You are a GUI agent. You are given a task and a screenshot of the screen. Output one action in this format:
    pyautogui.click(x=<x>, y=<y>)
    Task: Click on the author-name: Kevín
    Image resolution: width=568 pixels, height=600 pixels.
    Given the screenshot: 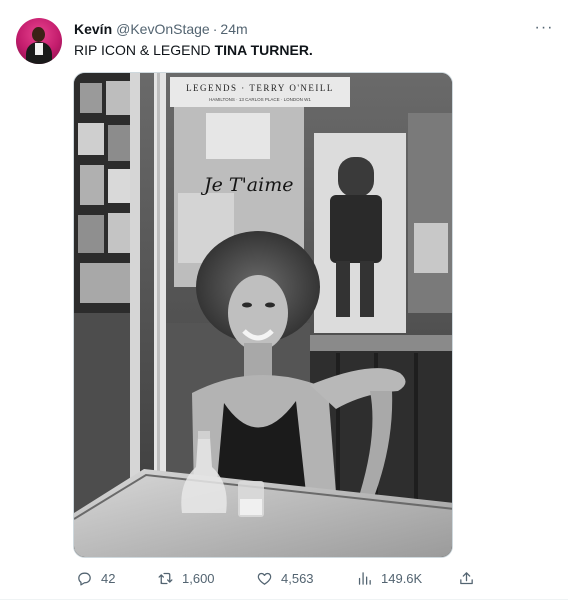 What is the action you would take?
    pyautogui.click(x=93, y=29)
    